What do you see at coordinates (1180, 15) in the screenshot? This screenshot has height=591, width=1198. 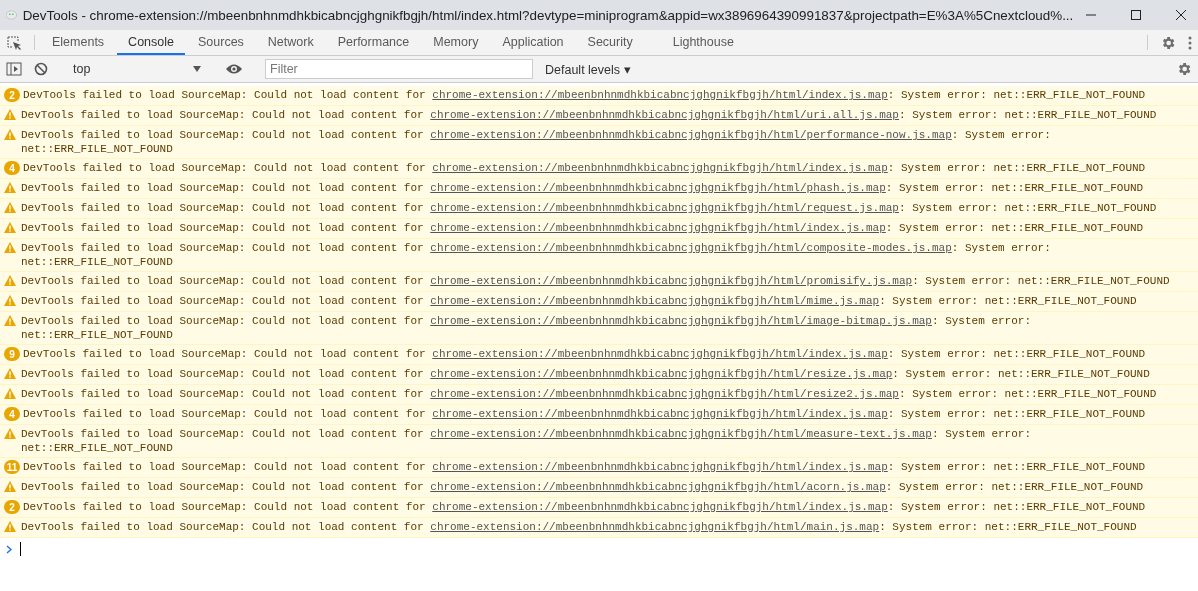 I see `close-icon` at bounding box center [1180, 15].